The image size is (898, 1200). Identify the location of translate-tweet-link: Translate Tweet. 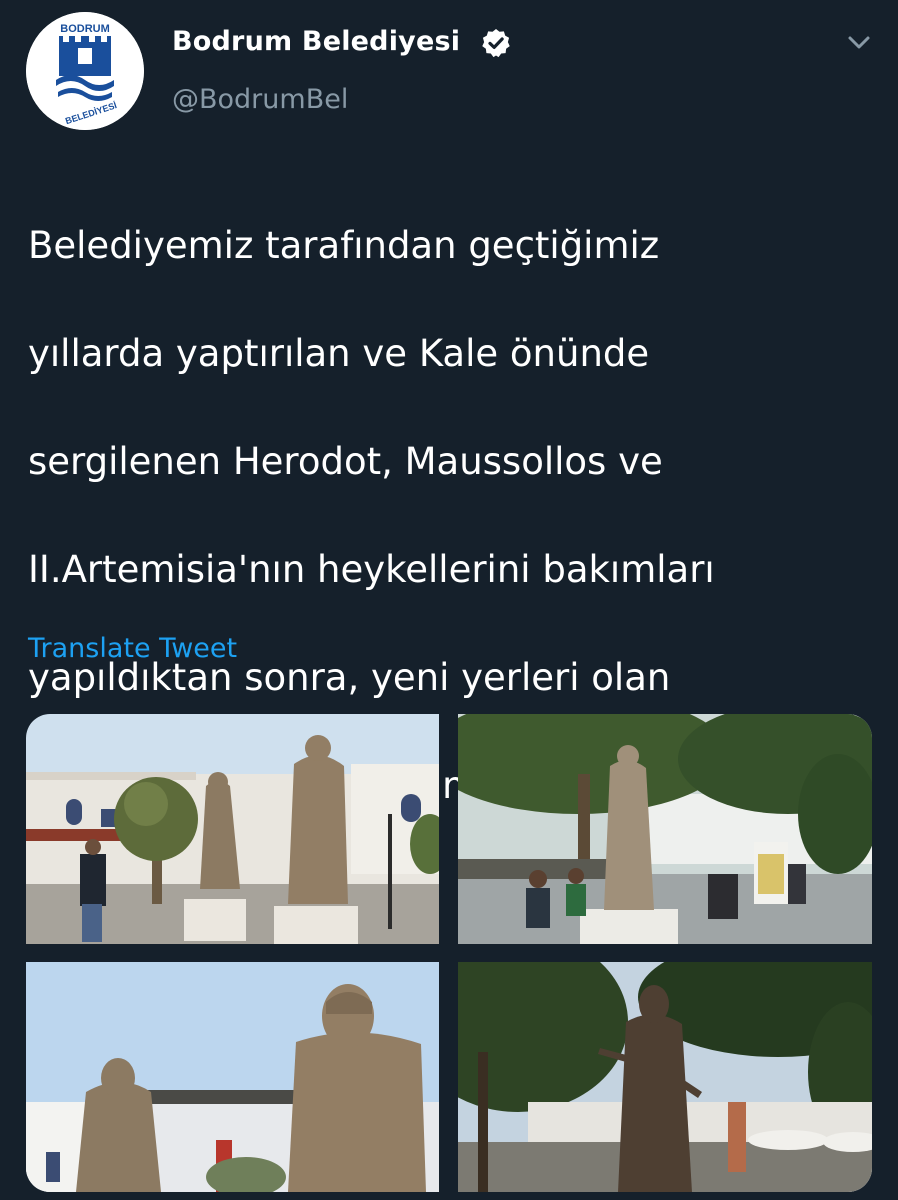
(132, 648).